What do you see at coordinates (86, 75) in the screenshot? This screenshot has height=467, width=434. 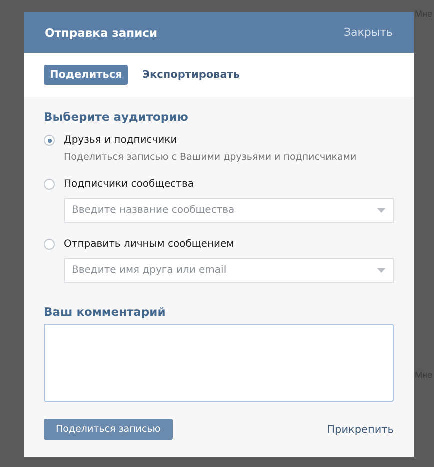 I see `tab: Поделиться` at bounding box center [86, 75].